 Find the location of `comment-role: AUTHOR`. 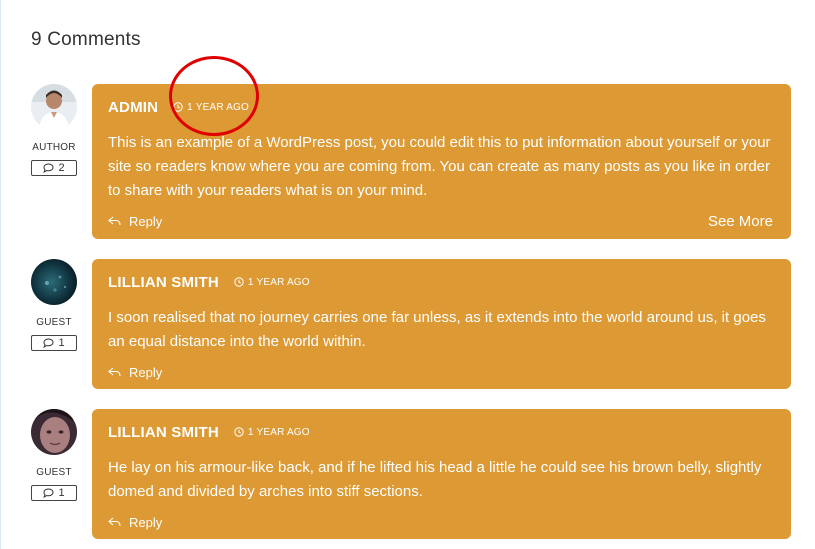

comment-role: AUTHOR is located at coordinates (54, 147).